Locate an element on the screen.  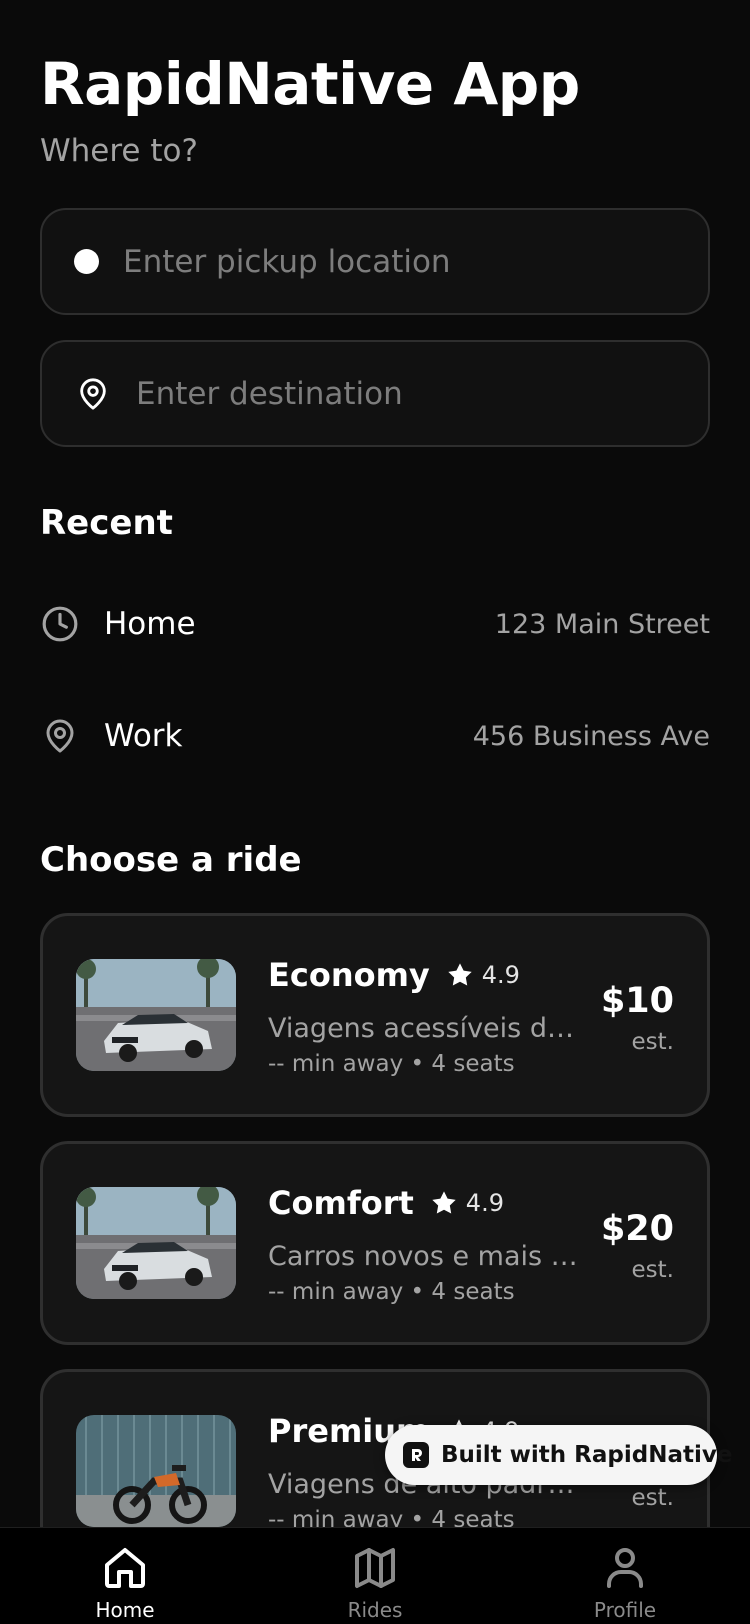
destination-field is located at coordinates (375, 393).